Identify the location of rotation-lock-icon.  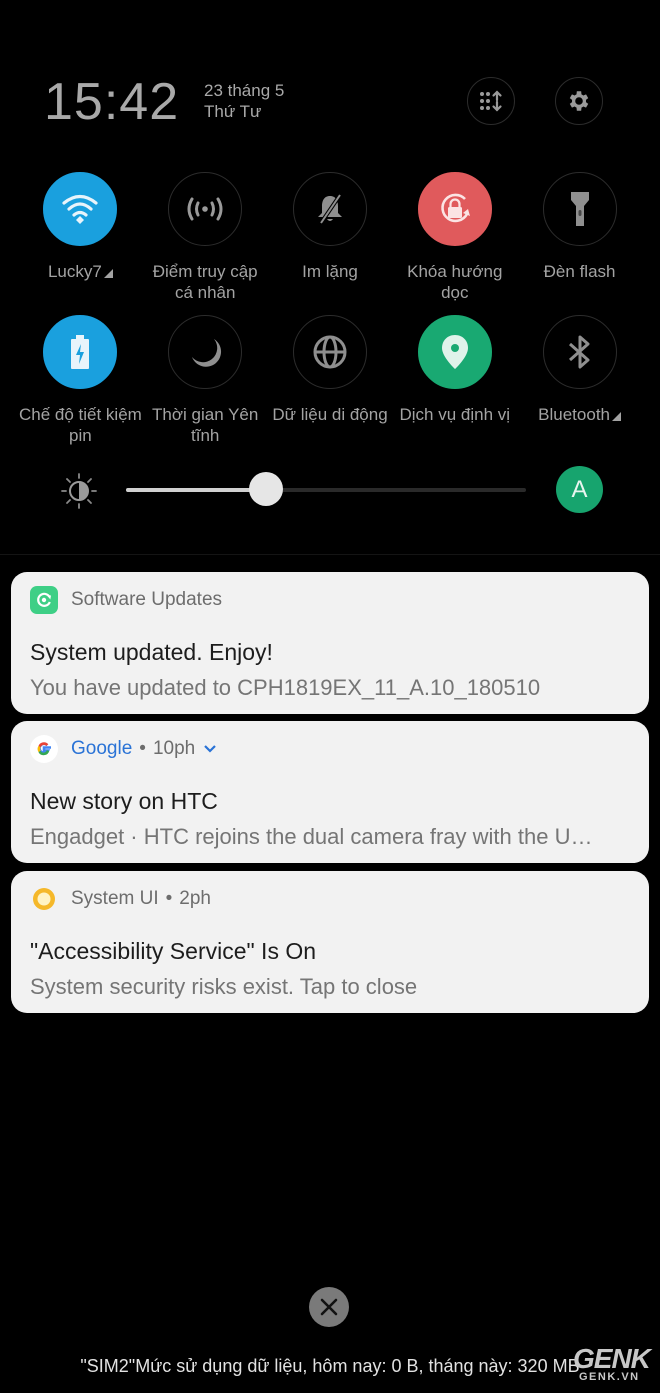
(455, 208).